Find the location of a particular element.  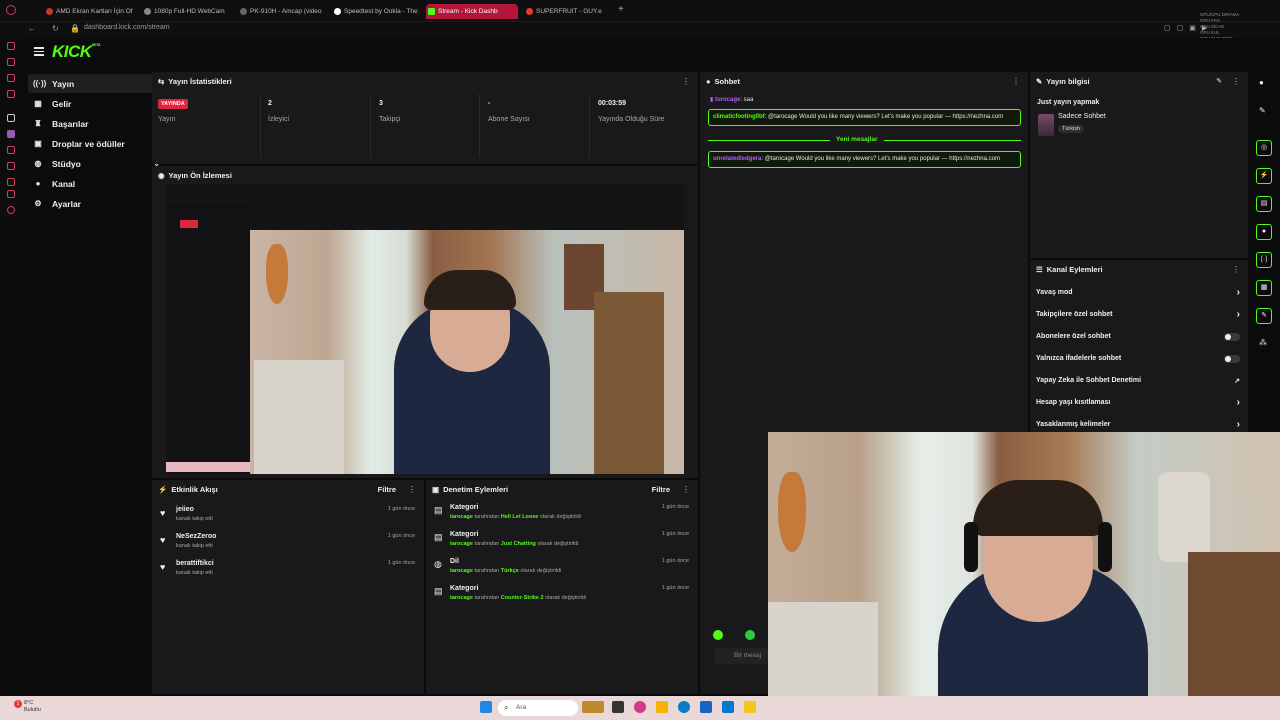

windows-start-icon is located at coordinates (486, 707).